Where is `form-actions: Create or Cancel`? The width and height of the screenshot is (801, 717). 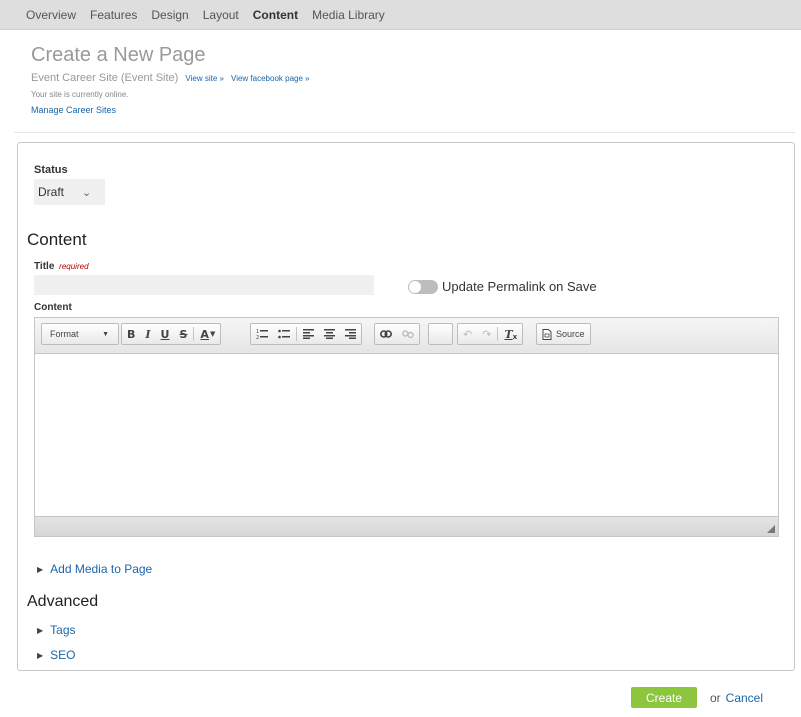
form-actions: Create or Cancel is located at coordinates (697, 697).